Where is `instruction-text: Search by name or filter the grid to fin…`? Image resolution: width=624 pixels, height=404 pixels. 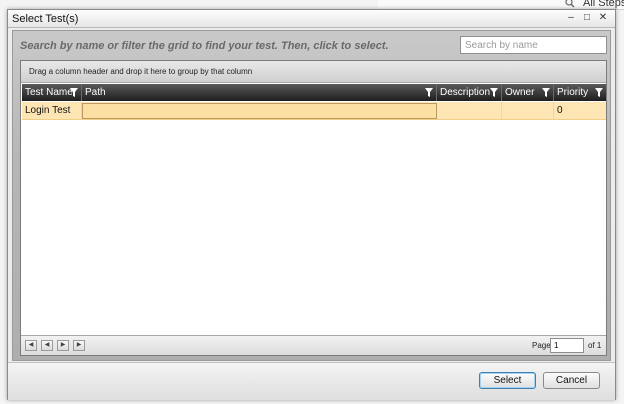
instruction-text: Search by name or filter the grid to fin… is located at coordinates (204, 46).